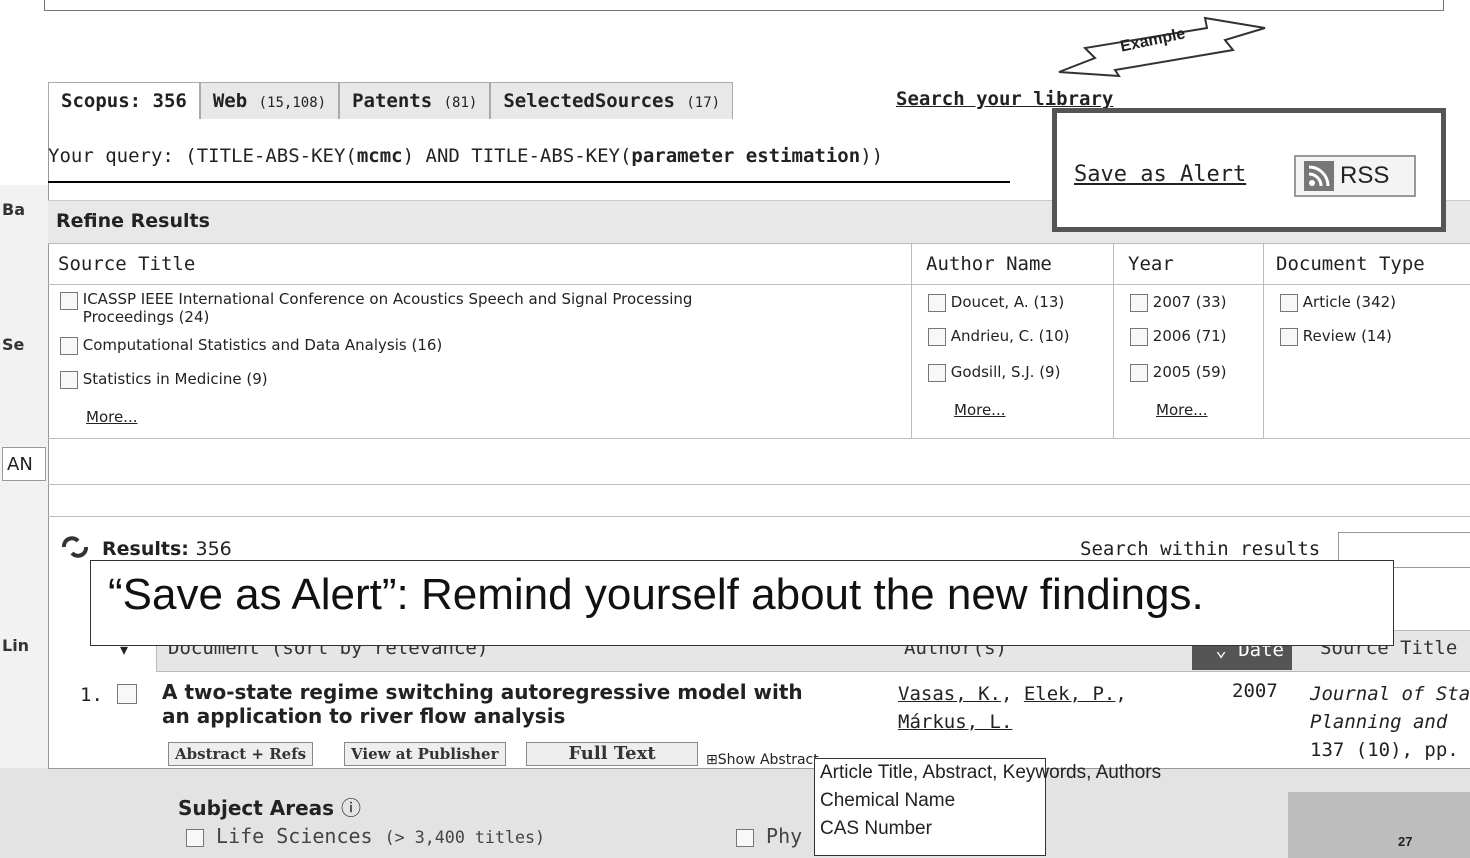 Image resolution: width=1470 pixels, height=858 pixels. Describe the element at coordinates (887, 801) in the screenshot. I see `dropdown-option: Chemical Name` at that location.